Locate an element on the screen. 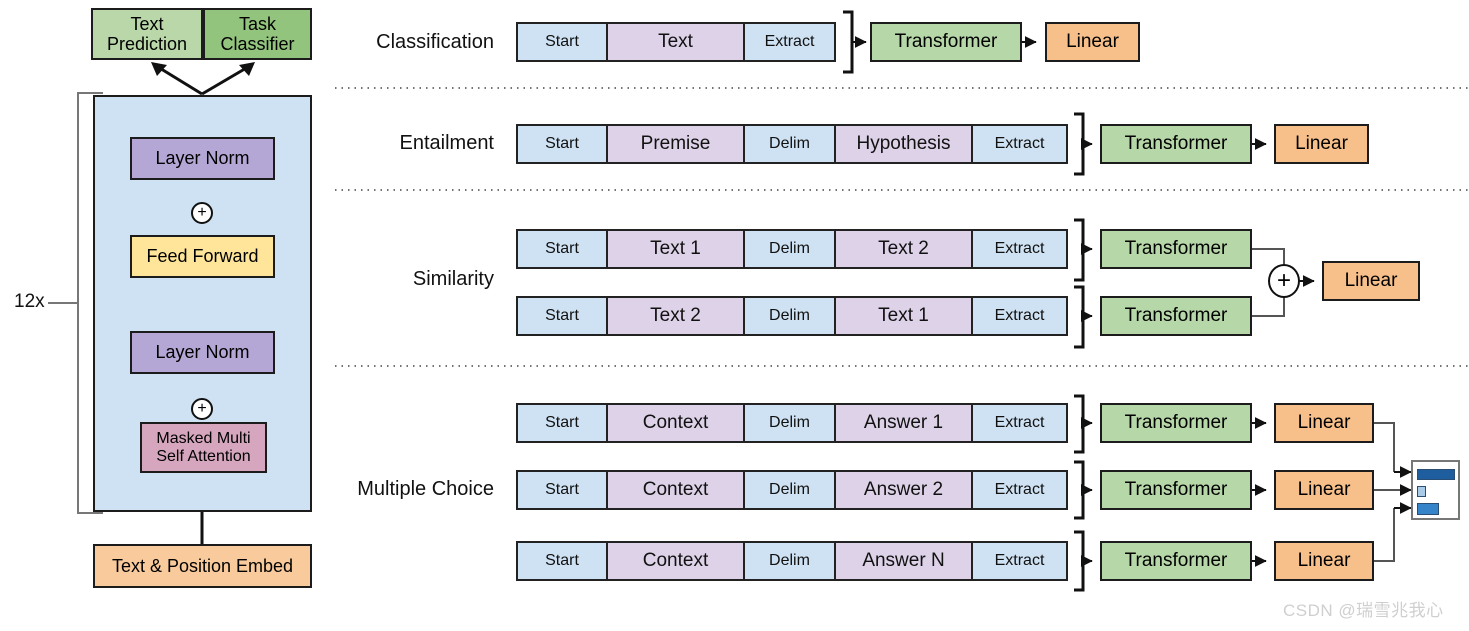  text-prediction-head: Text Prediction is located at coordinates (147, 34).